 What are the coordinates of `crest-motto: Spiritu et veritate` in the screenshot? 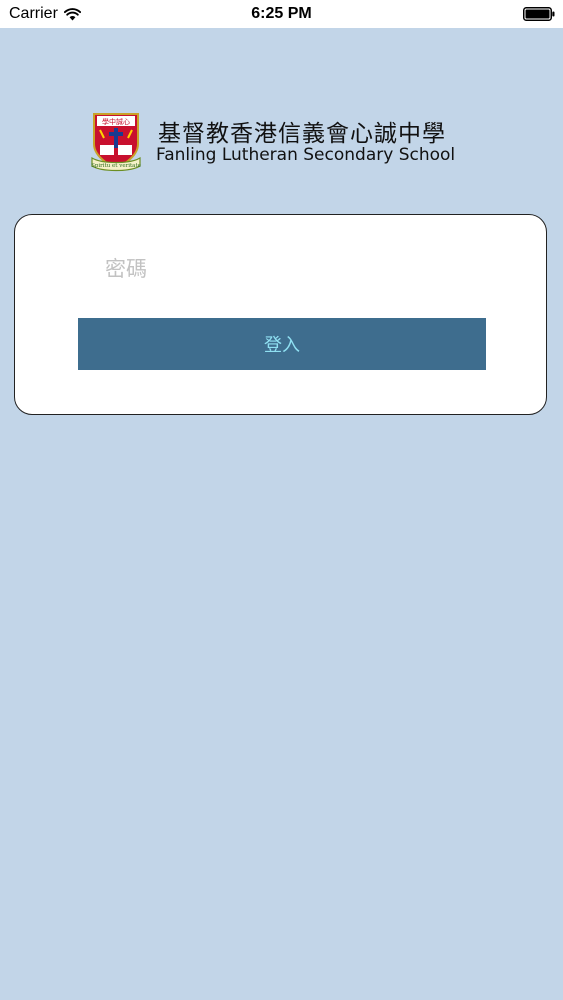 It's located at (116, 166).